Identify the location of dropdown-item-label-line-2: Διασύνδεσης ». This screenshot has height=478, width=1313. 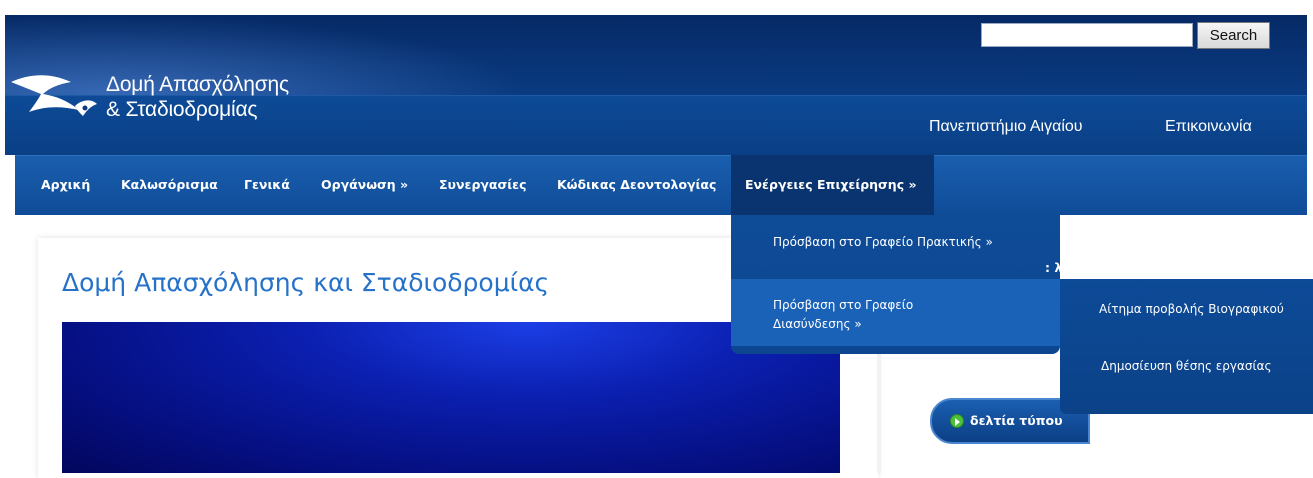
(817, 324).